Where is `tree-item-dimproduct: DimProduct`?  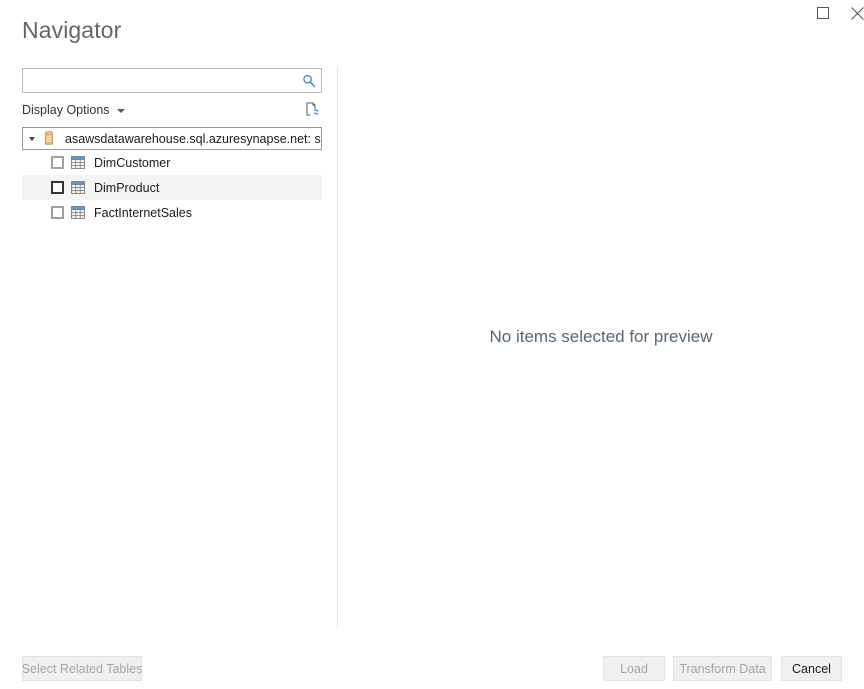 tree-item-dimproduct: DimProduct is located at coordinates (172, 187).